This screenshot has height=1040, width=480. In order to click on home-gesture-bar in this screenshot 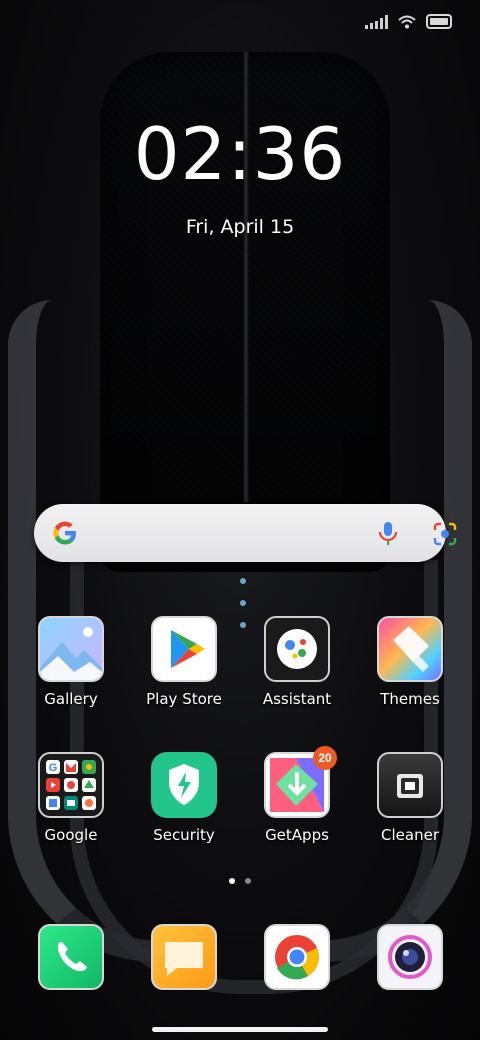, I will do `click(240, 1029)`.